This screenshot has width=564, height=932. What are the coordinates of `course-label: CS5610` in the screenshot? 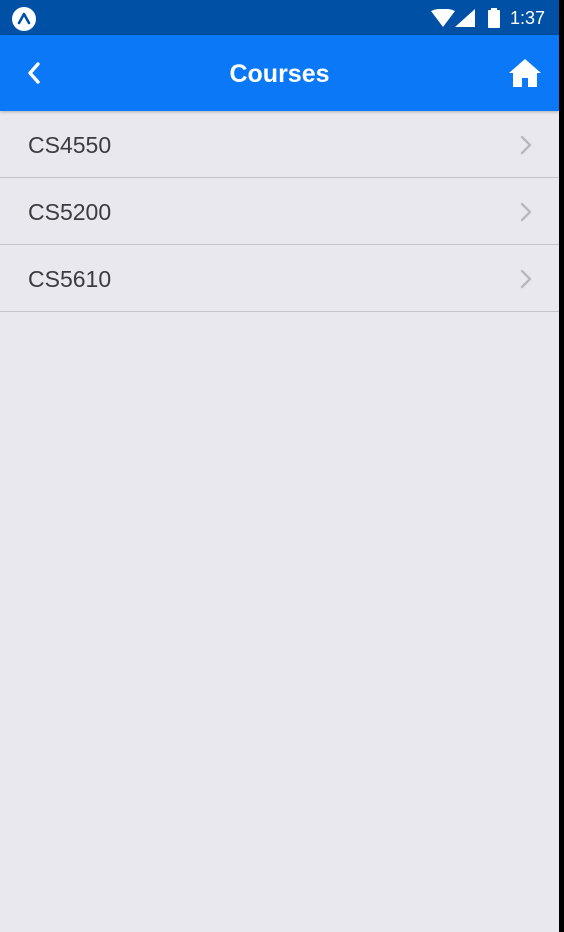 It's located at (70, 279).